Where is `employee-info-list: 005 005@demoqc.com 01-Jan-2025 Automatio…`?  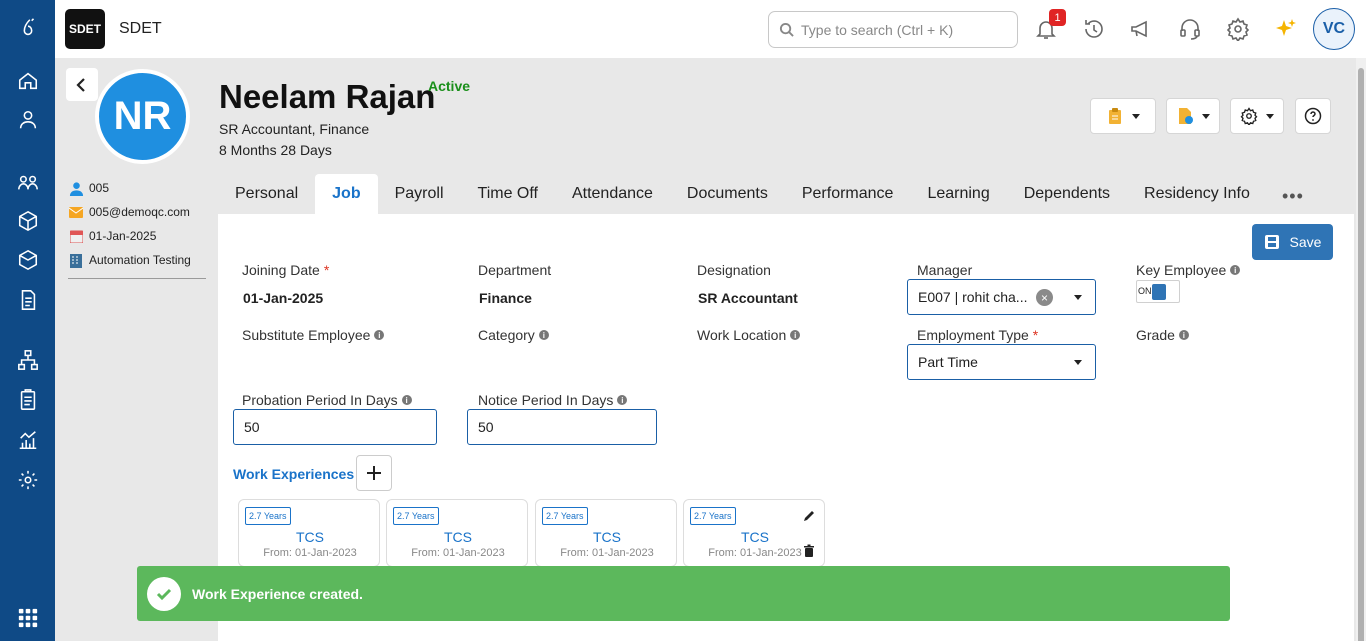
employee-info-list: 005 005@demoqc.com 01-Jan-2025 Automatio… is located at coordinates (137, 227).